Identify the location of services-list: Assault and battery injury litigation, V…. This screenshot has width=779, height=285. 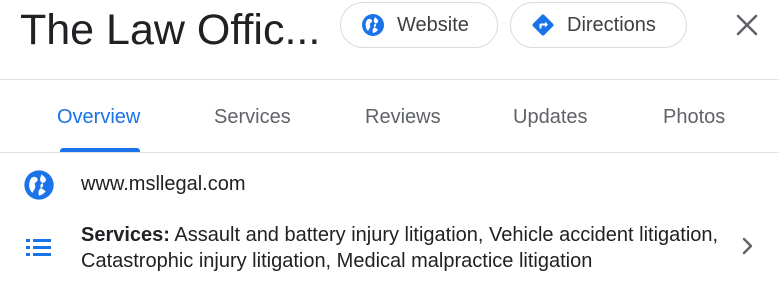
(400, 248).